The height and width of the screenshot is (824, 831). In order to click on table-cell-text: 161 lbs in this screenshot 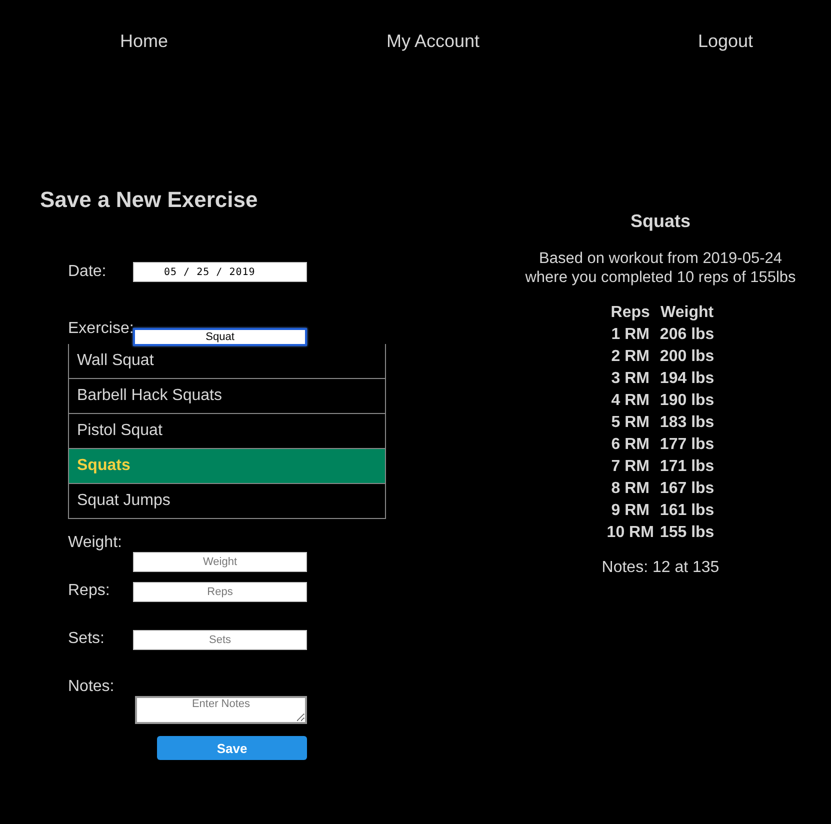, I will do `click(687, 511)`.